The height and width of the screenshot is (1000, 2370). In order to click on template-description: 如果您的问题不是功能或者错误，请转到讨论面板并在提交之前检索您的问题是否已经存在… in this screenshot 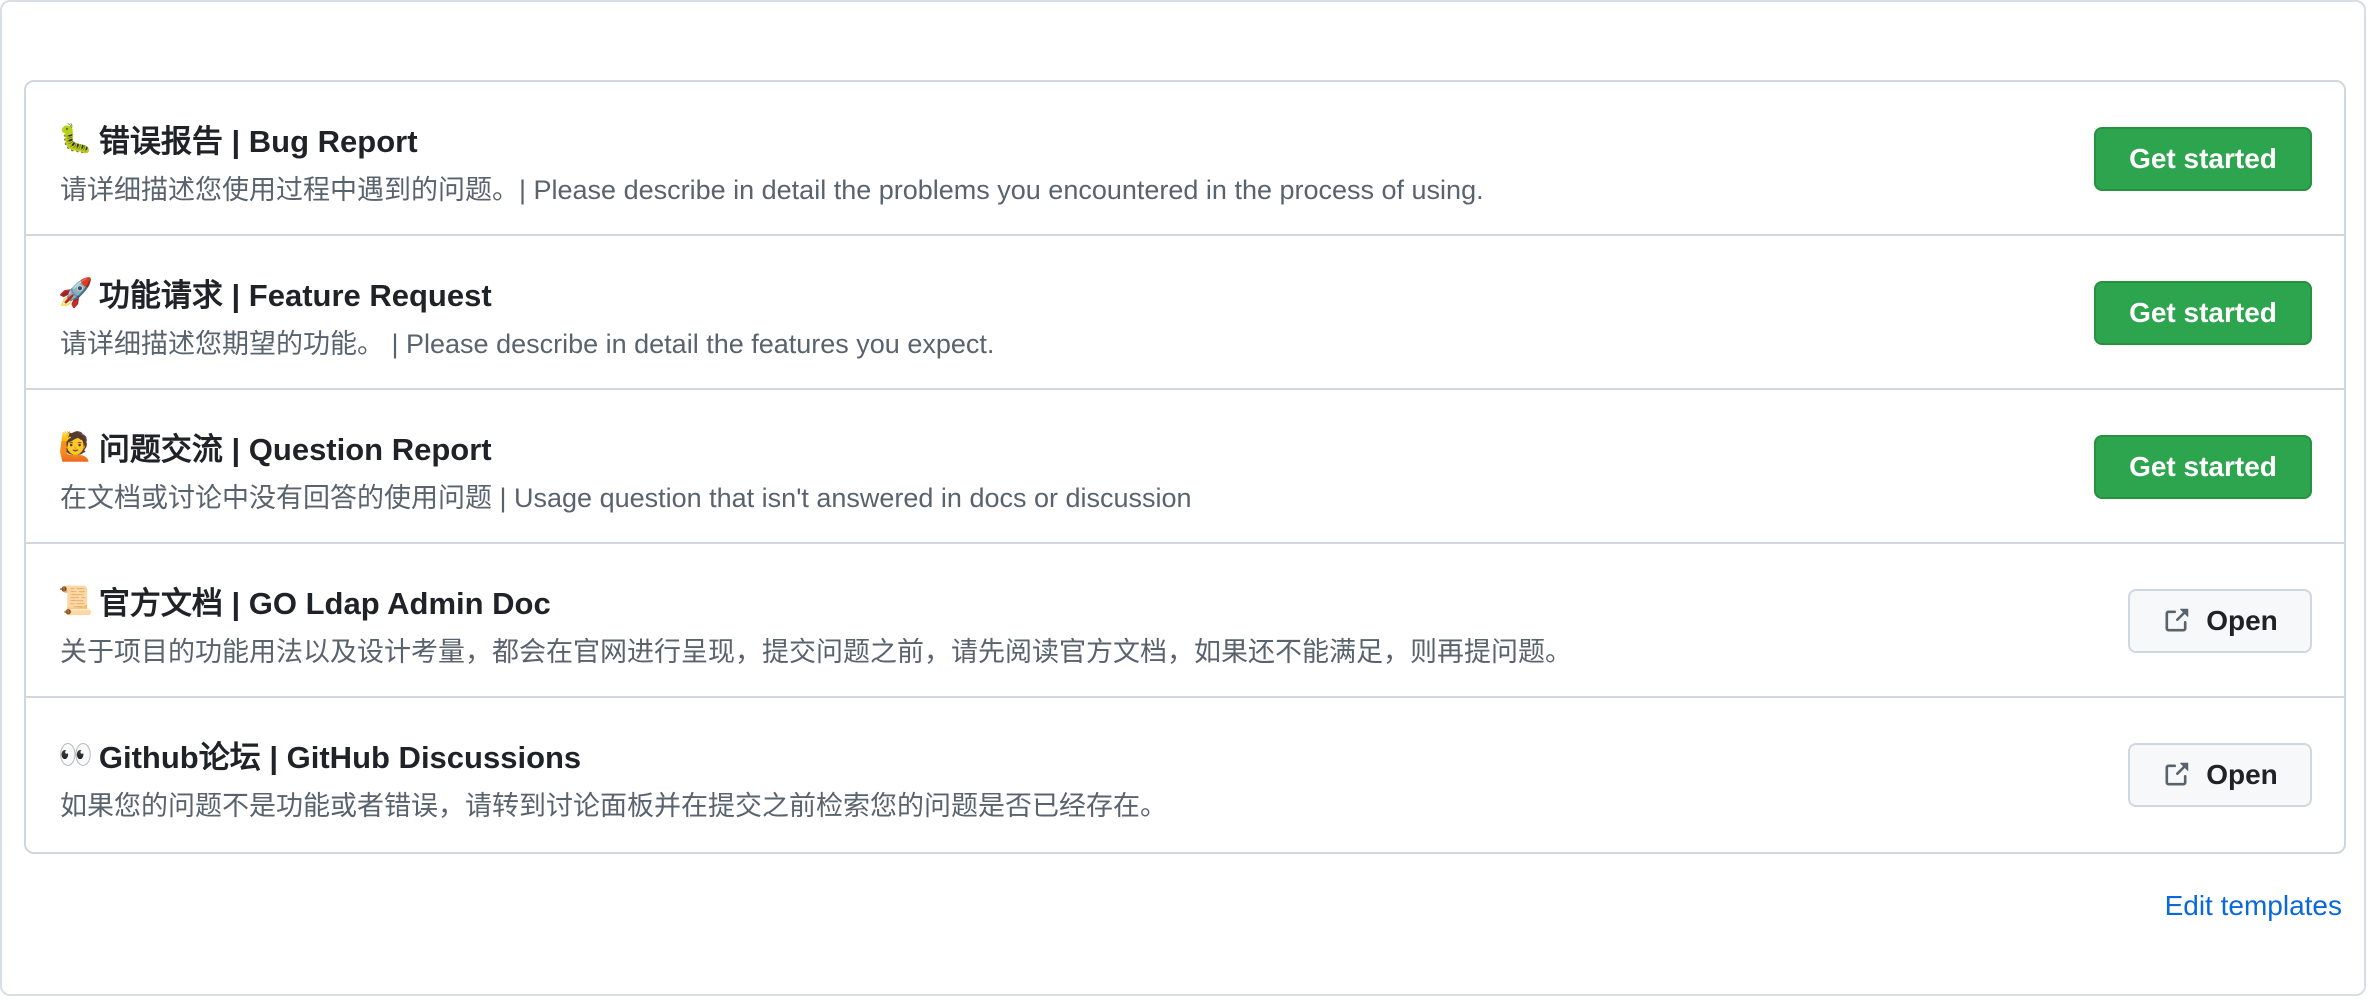, I will do `click(613, 806)`.